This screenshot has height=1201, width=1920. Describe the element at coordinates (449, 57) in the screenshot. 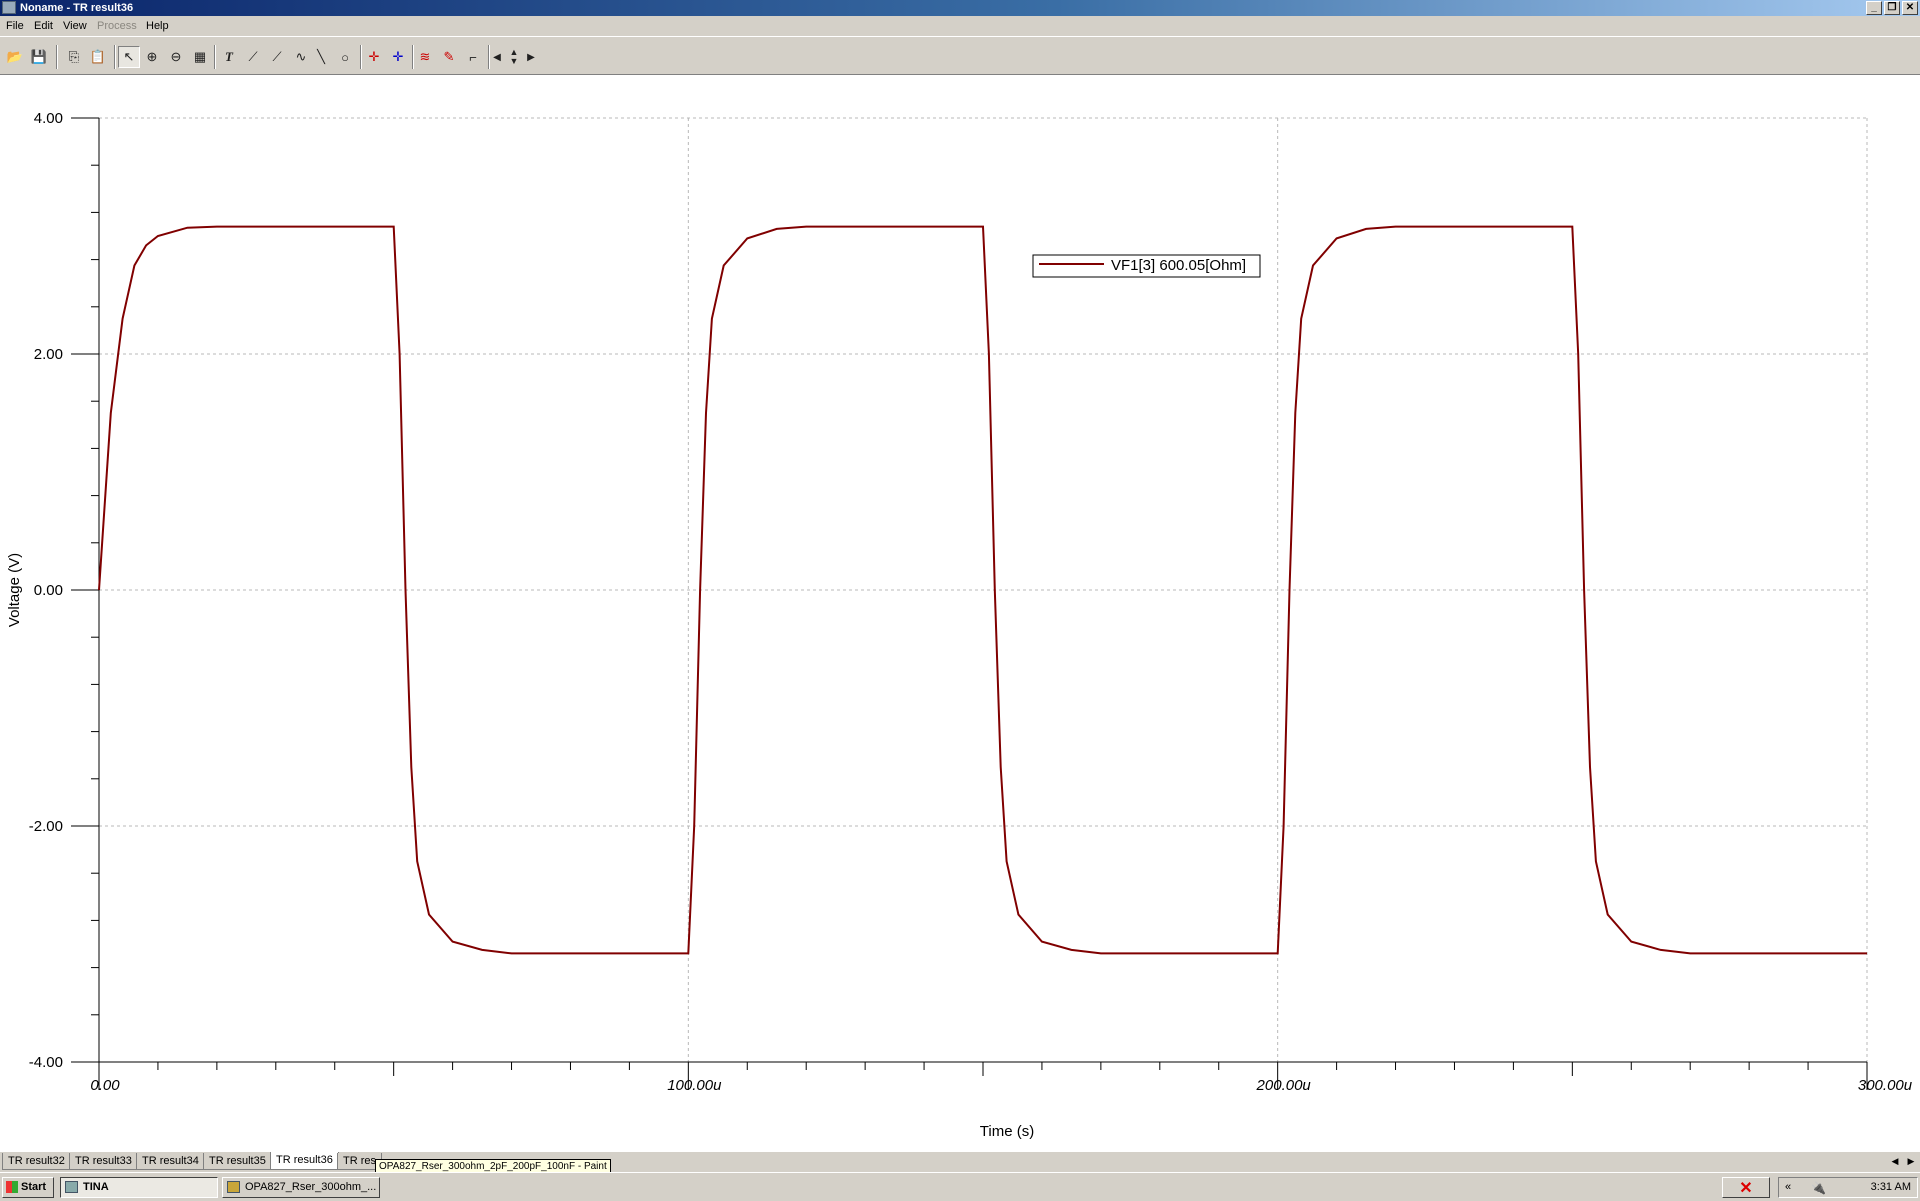

I see `marker-icon: ✎` at that location.